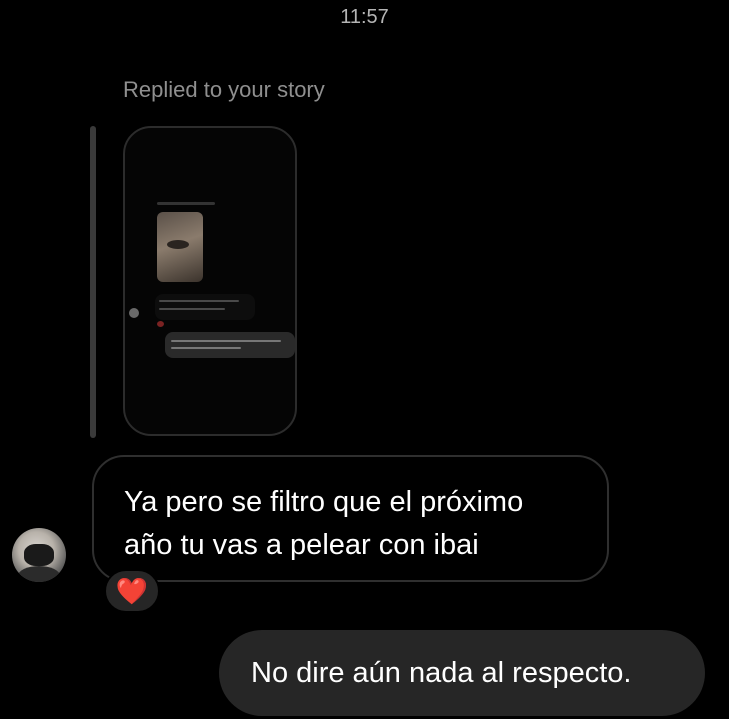 This screenshot has height=719, width=729. What do you see at coordinates (160, 324) in the screenshot?
I see `story-preview-heart-icon` at bounding box center [160, 324].